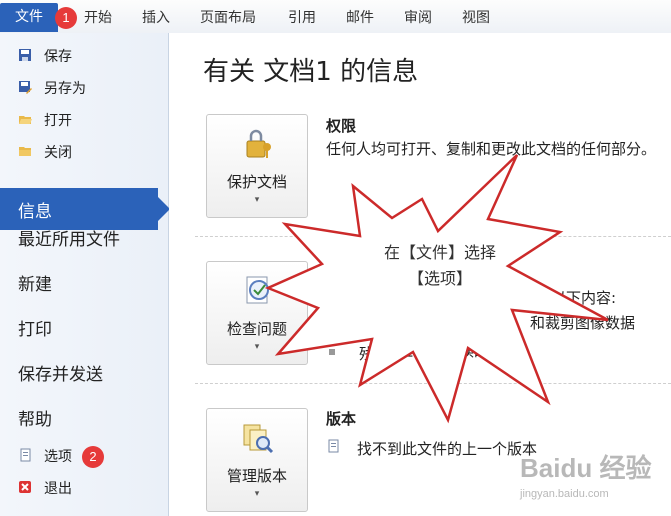 Image resolution: width=671 pixels, height=516 pixels. What do you see at coordinates (256, 476) in the screenshot?
I see `manage-versions-label: 管理版本` at bounding box center [256, 476].